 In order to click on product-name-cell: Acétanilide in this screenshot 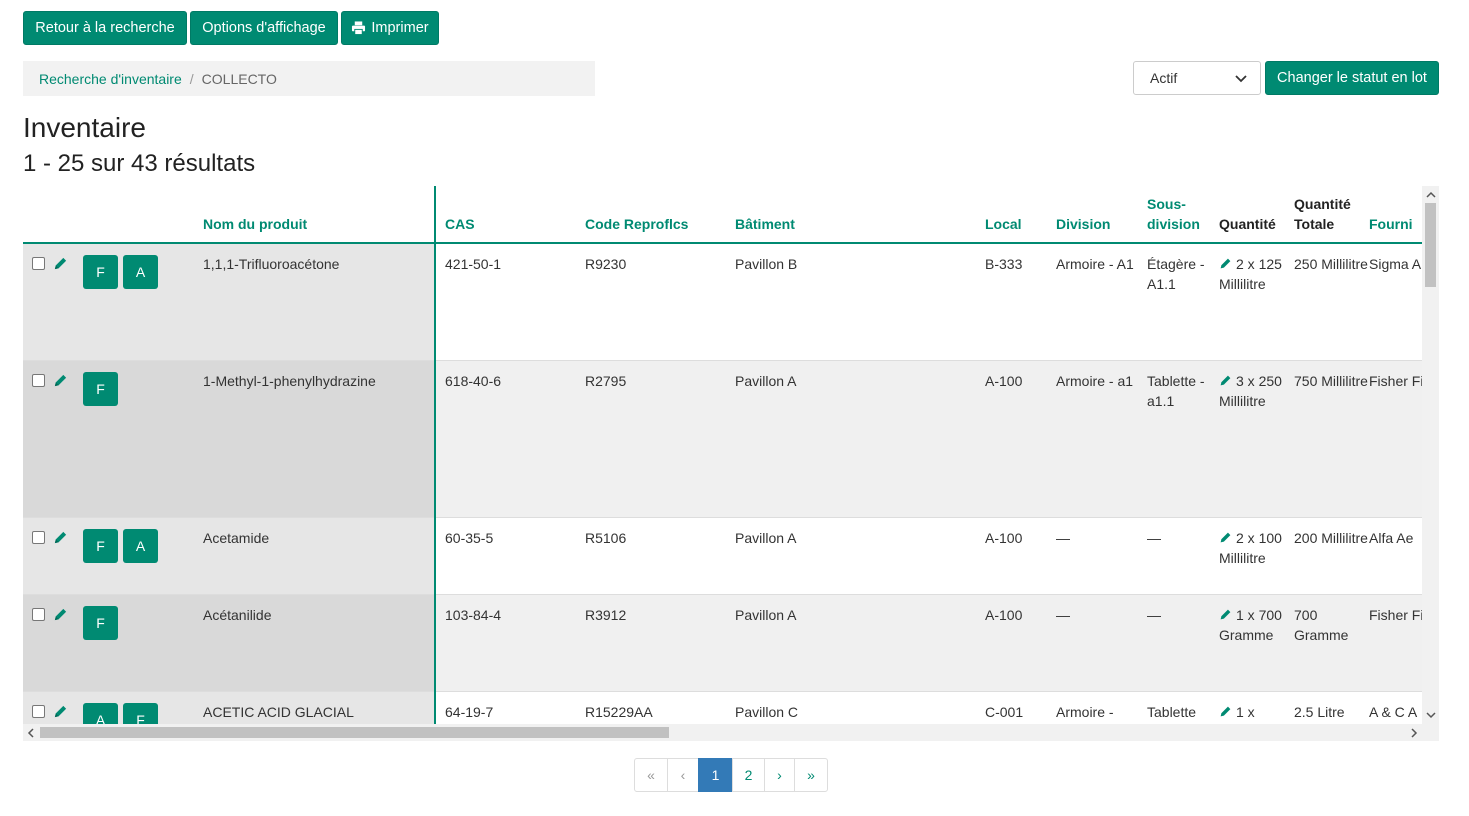, I will do `click(314, 643)`.